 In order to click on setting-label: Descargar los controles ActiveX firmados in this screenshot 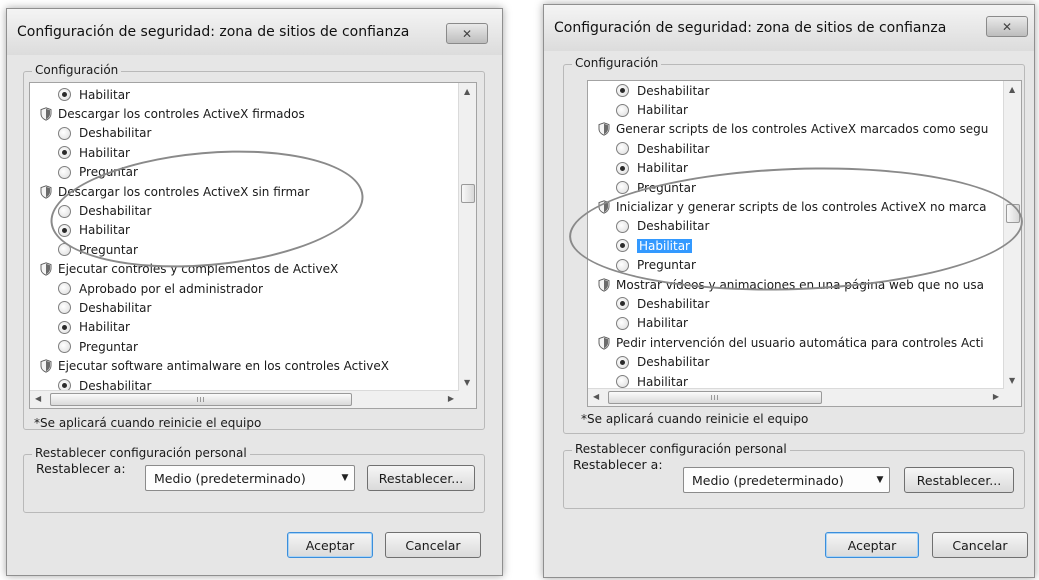, I will do `click(181, 114)`.